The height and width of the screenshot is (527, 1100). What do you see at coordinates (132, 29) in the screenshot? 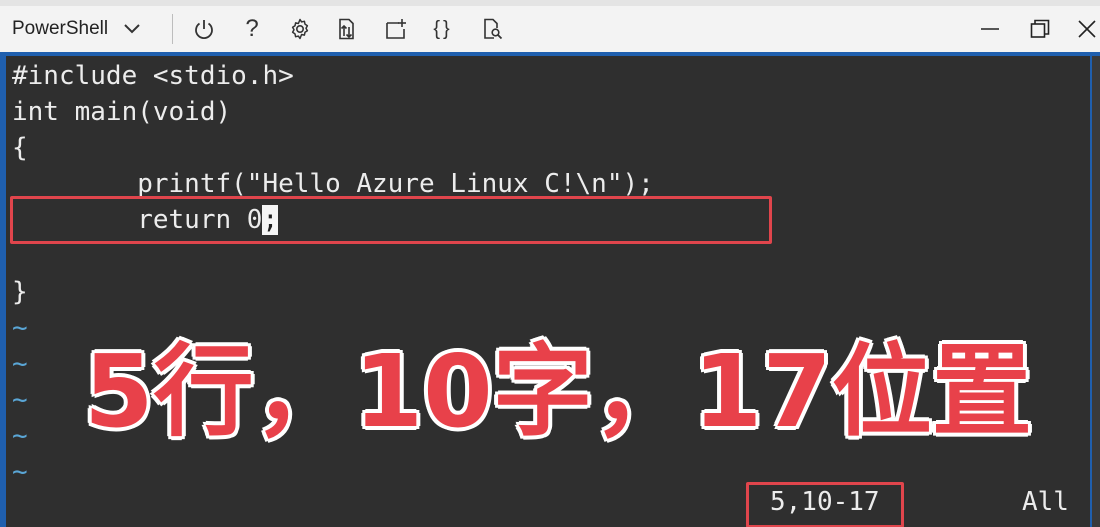
I see `chevron-down-icon` at bounding box center [132, 29].